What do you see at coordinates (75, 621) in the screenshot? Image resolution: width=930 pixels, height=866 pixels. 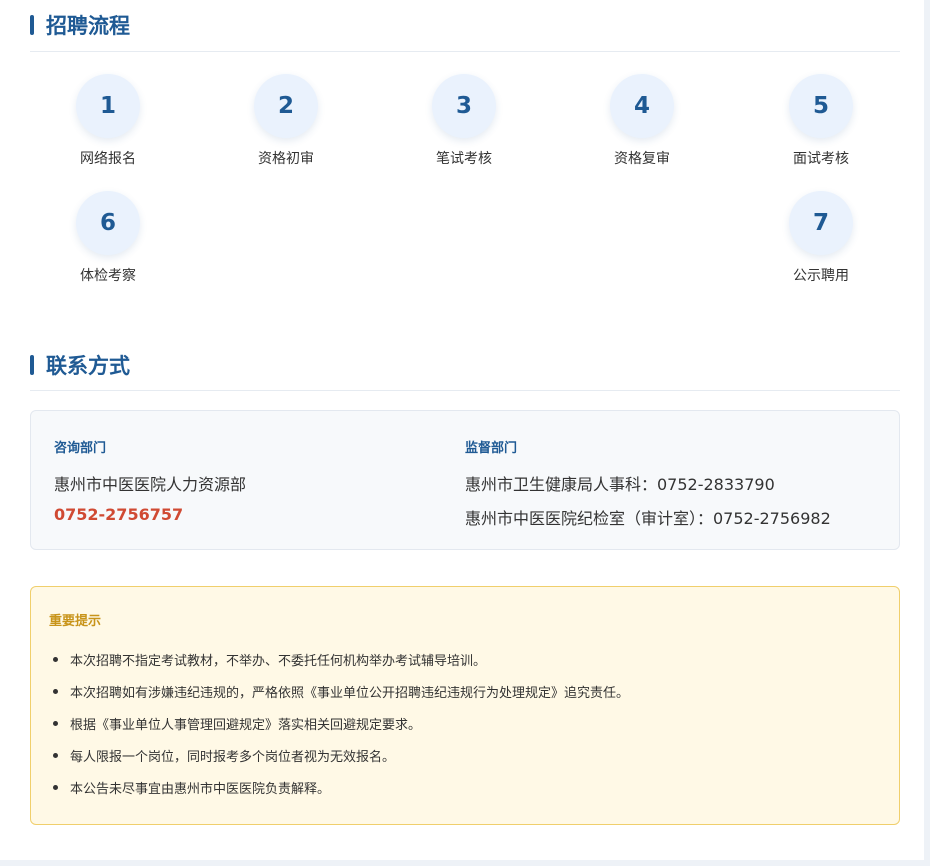 I see `notice-title: 重要提示` at bounding box center [75, 621].